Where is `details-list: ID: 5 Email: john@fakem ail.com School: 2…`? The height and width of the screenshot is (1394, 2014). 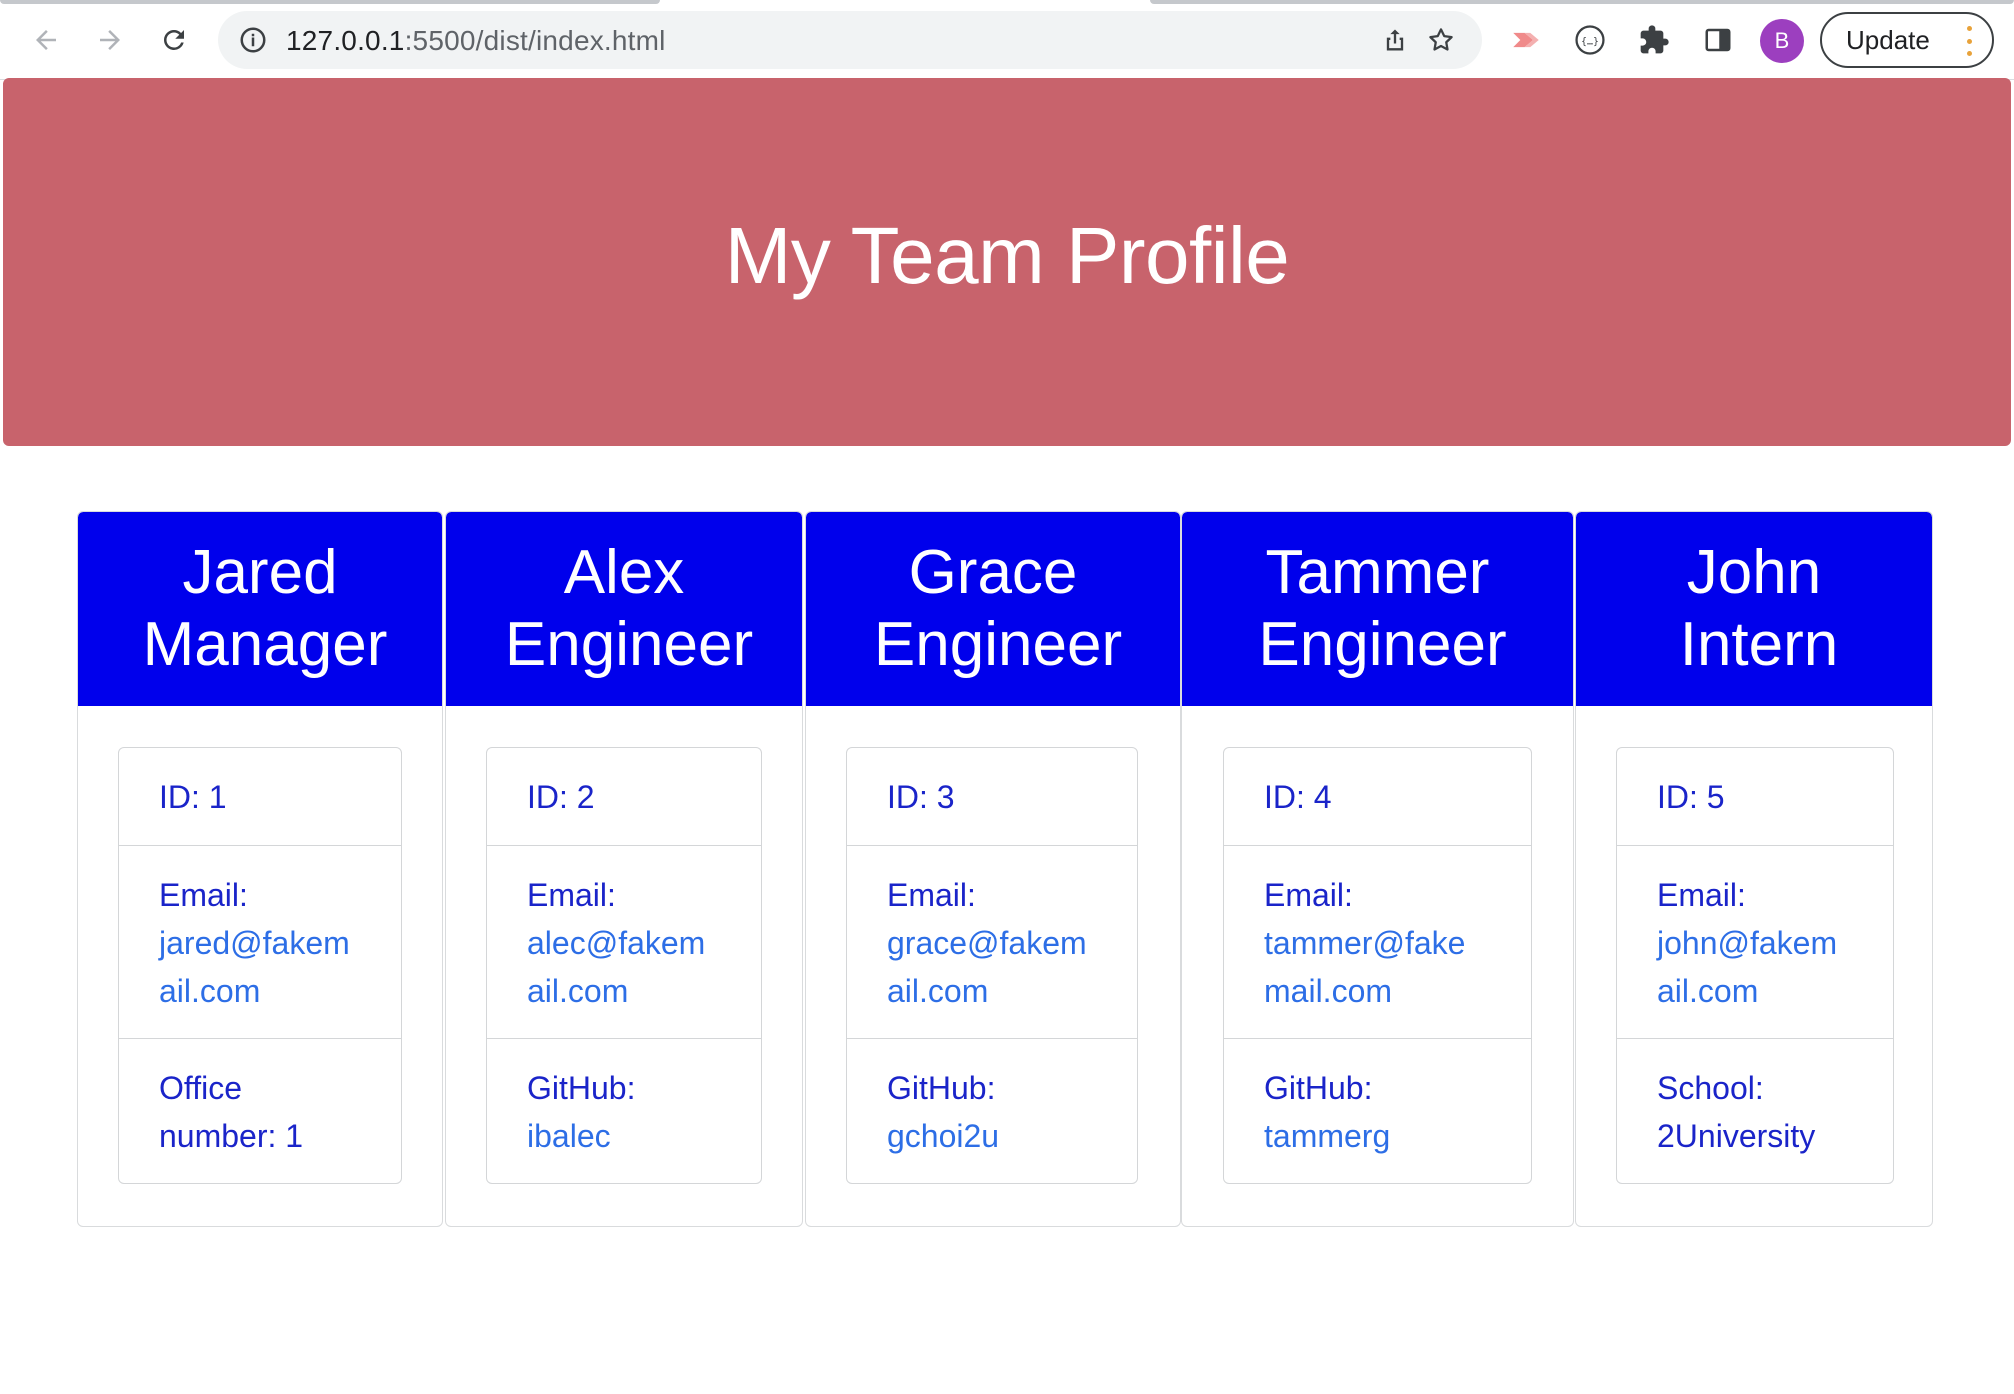
details-list: ID: 5 Email: john@fakem ail.com School: 2… is located at coordinates (1755, 965).